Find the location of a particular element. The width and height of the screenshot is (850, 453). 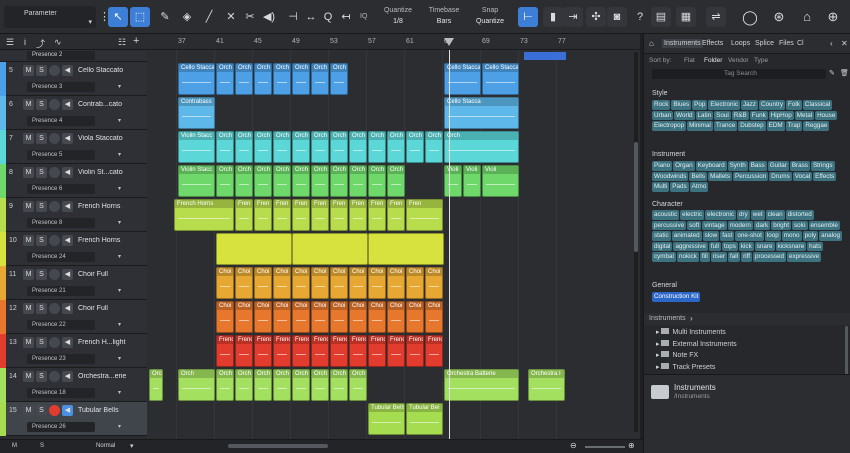

tag-chip: Trap is located at coordinates (794, 126).